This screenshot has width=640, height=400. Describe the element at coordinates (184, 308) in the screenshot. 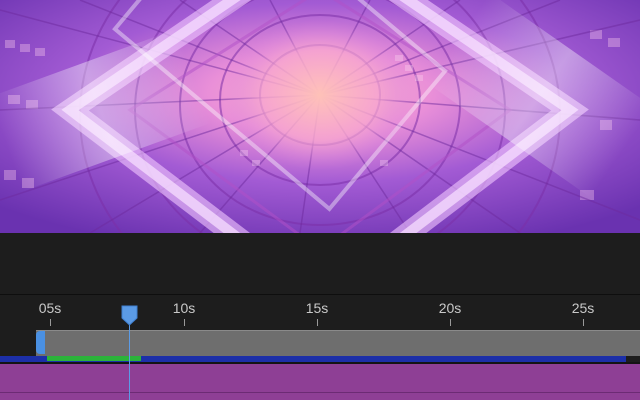

I see `tick-label-10s: 10s` at that location.